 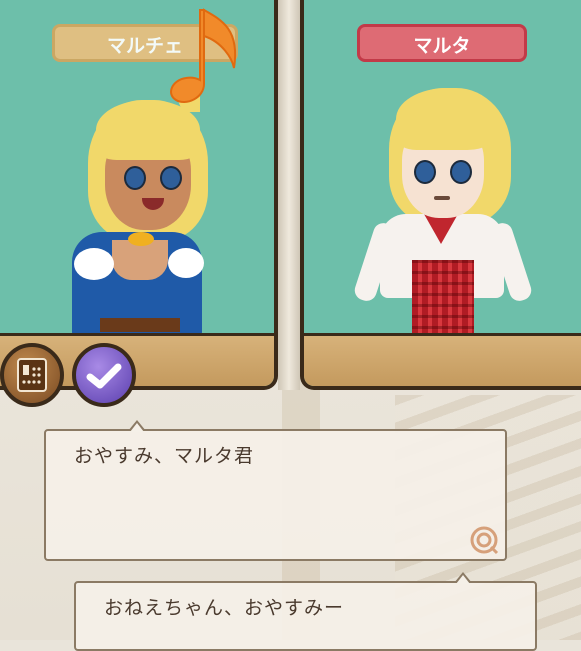 I want to click on checkmark-icon, so click(x=104, y=376).